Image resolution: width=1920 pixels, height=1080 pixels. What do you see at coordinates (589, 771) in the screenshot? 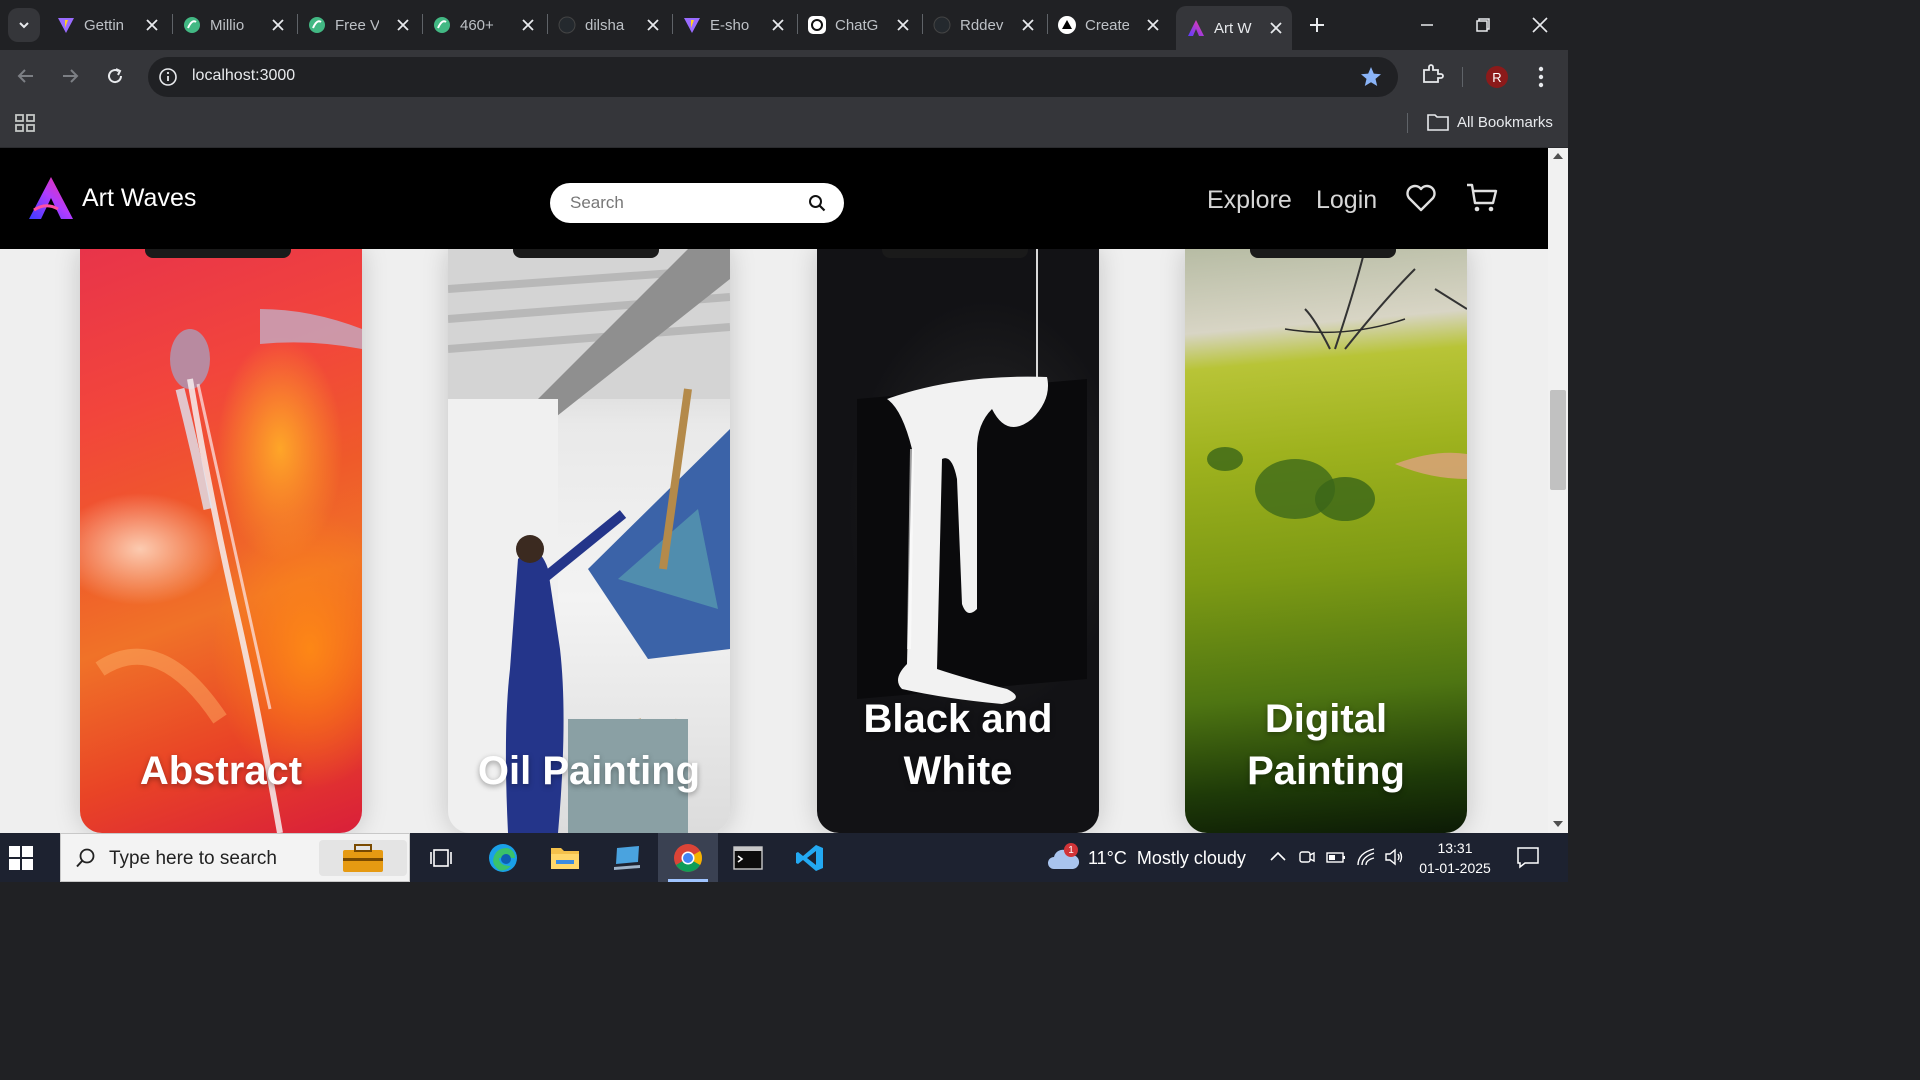
I see `category-title-line: Oil Painting` at bounding box center [589, 771].